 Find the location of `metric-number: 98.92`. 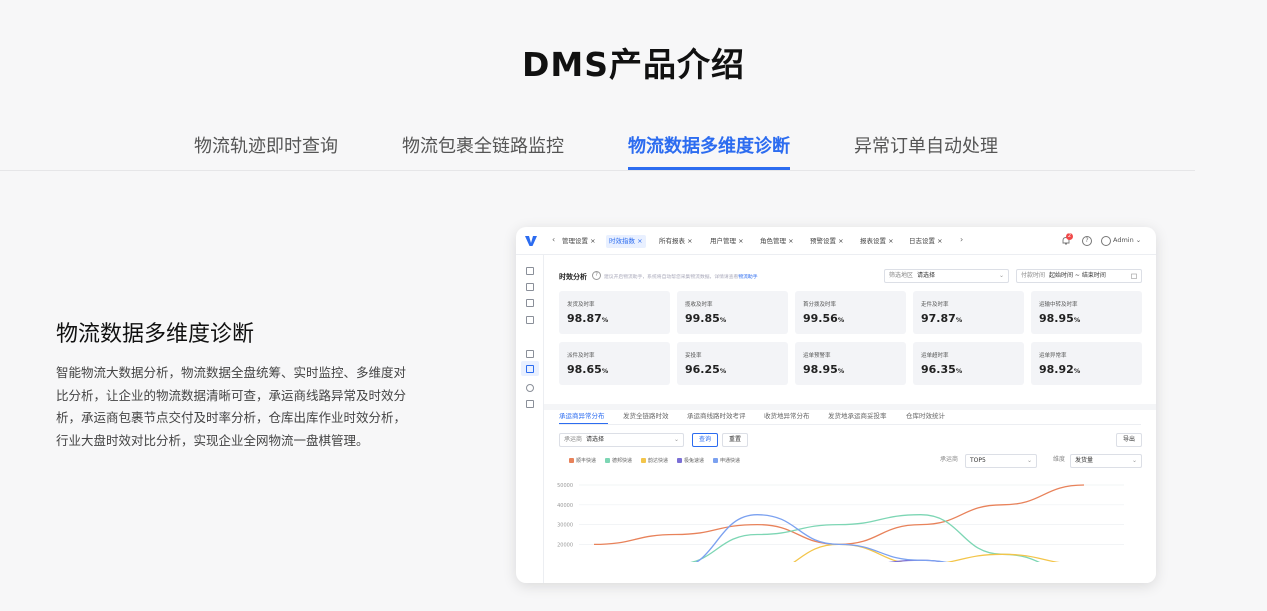

metric-number: 98.92 is located at coordinates (1056, 369).